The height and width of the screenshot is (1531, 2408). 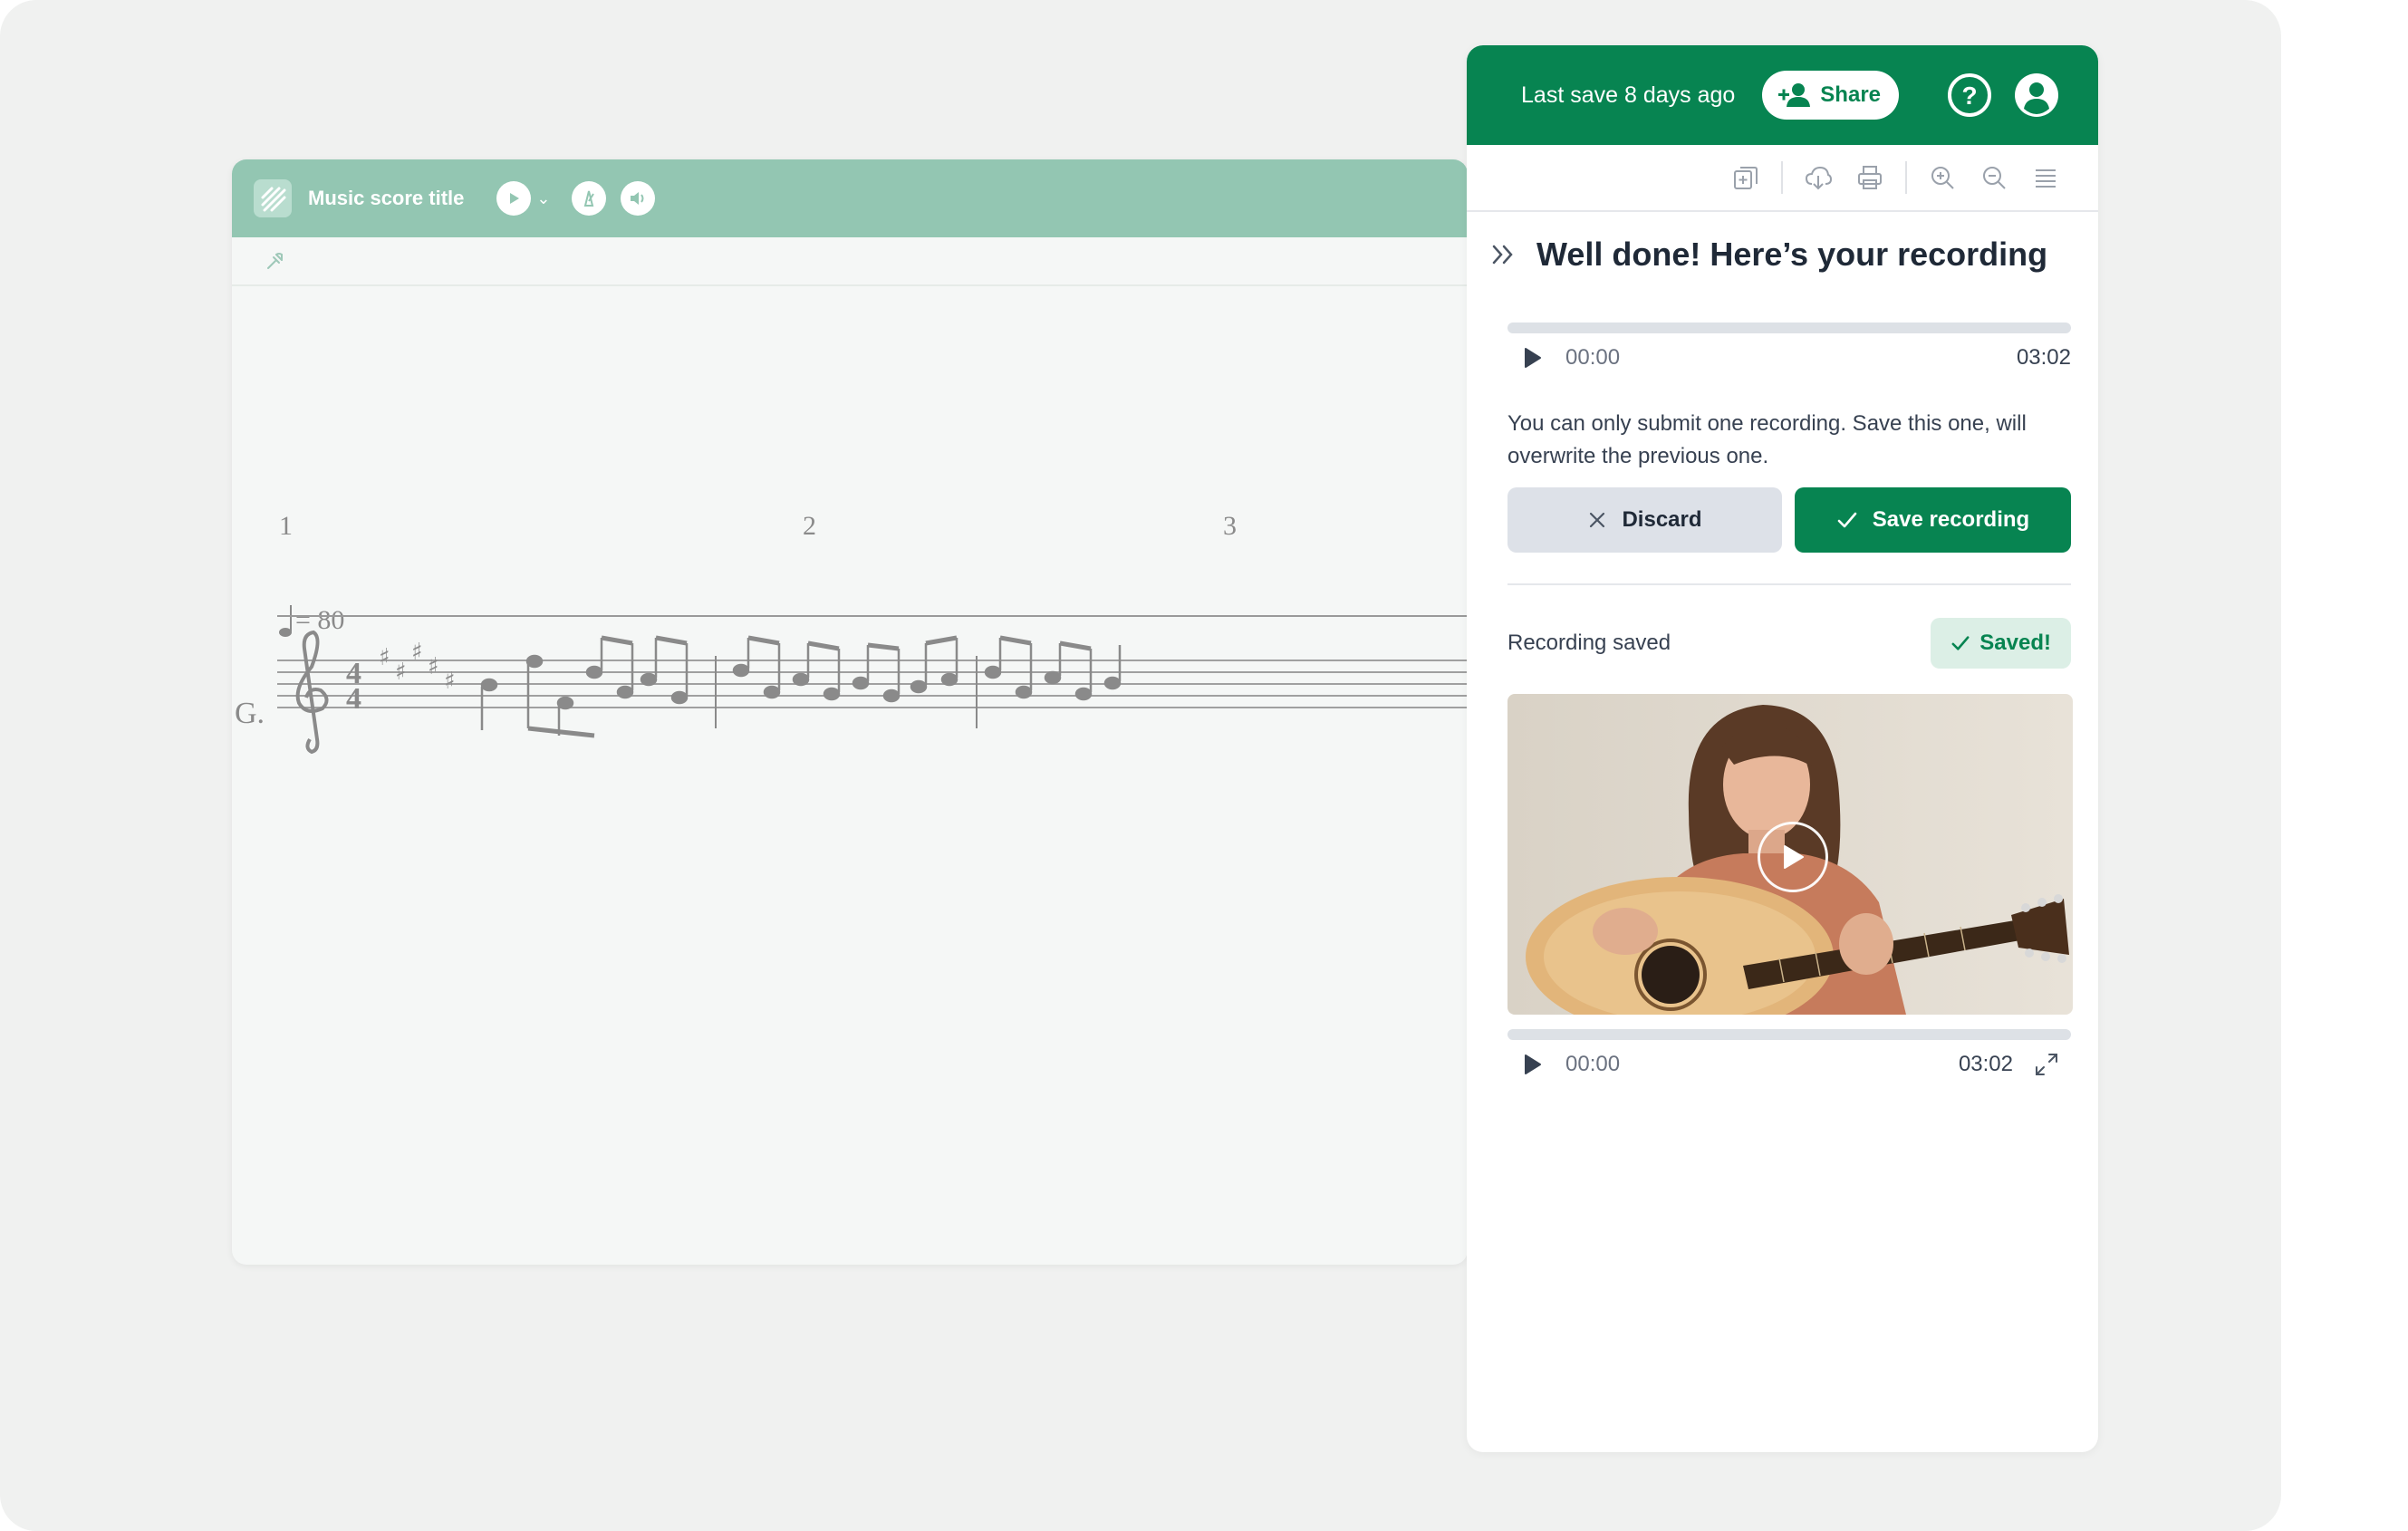 What do you see at coordinates (1830, 96) in the screenshot?
I see `share-button: Share` at bounding box center [1830, 96].